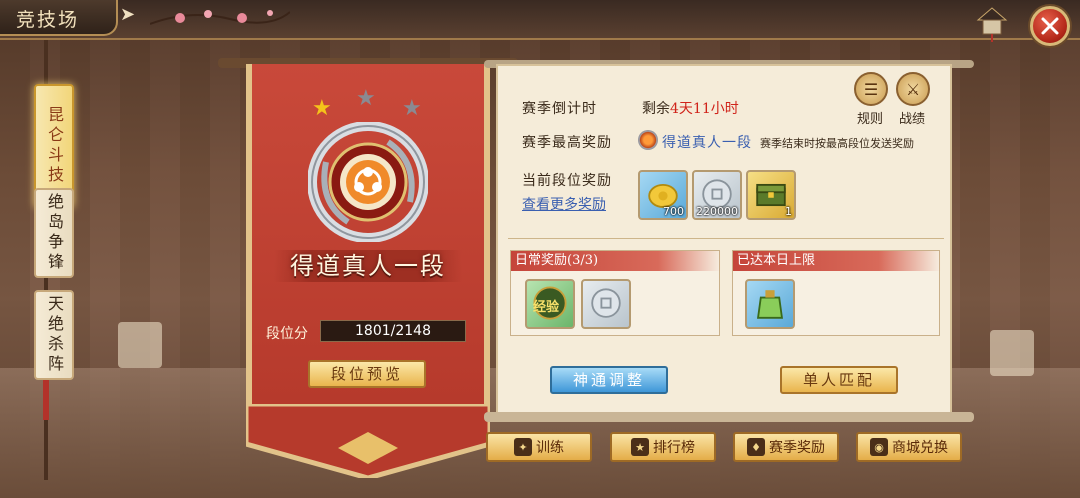  I want to click on top-reward-name: 得道真人一段, so click(707, 143).